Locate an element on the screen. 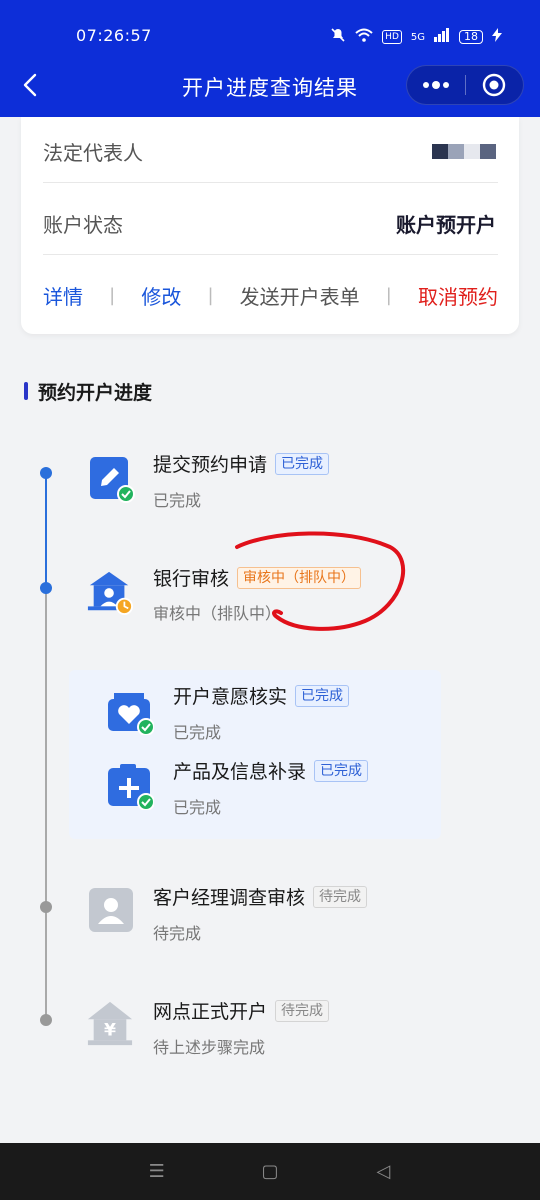 This screenshot has height=1200, width=540. step-subtitle: 待完成 is located at coordinates (177, 933).